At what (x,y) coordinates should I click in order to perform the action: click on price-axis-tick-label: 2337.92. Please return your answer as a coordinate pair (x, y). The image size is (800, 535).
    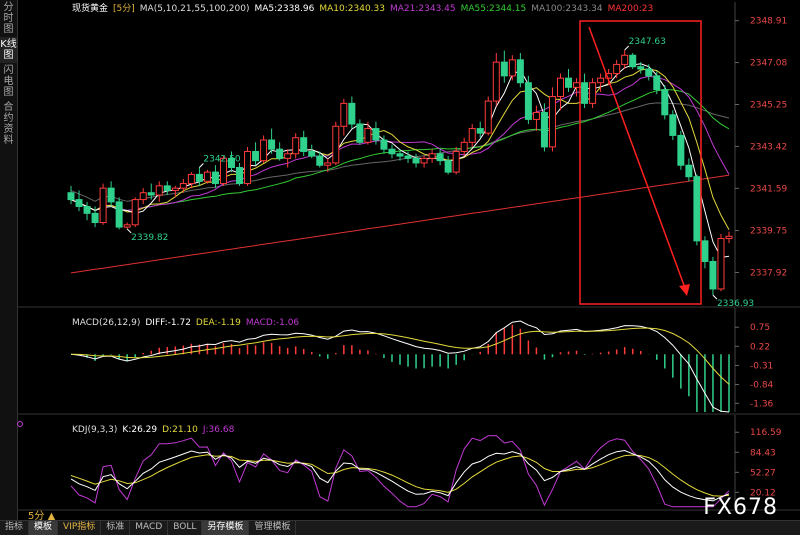
    Looking at the image, I should click on (768, 273).